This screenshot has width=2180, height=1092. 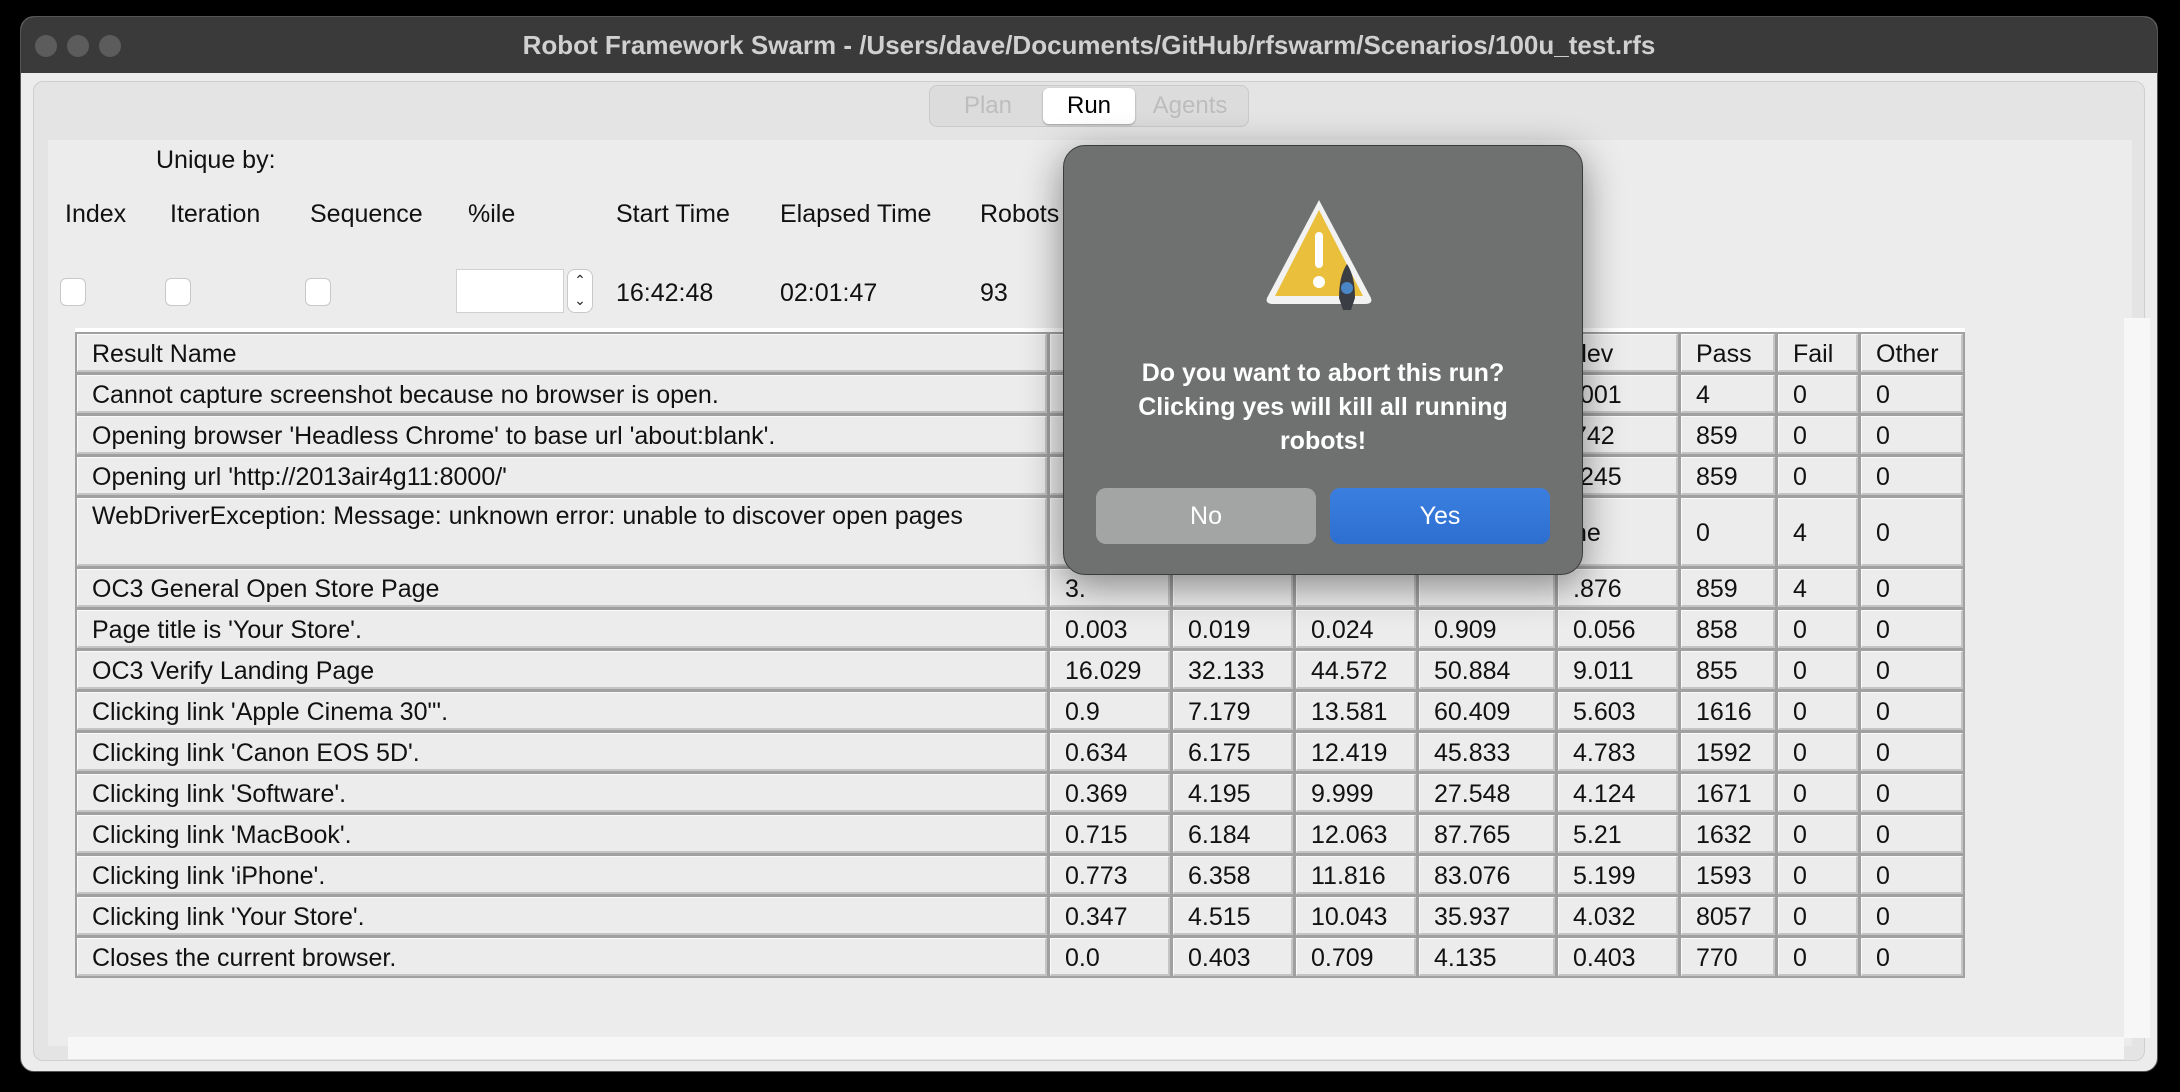 I want to click on table-cell: 0.715, so click(x=1110, y=834).